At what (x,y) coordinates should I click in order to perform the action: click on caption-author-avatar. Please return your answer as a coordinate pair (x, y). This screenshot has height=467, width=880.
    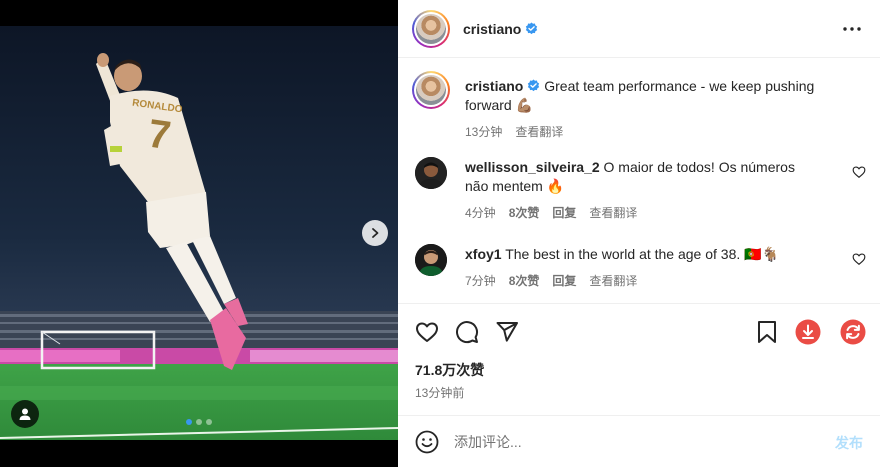
    Looking at the image, I should click on (431, 90).